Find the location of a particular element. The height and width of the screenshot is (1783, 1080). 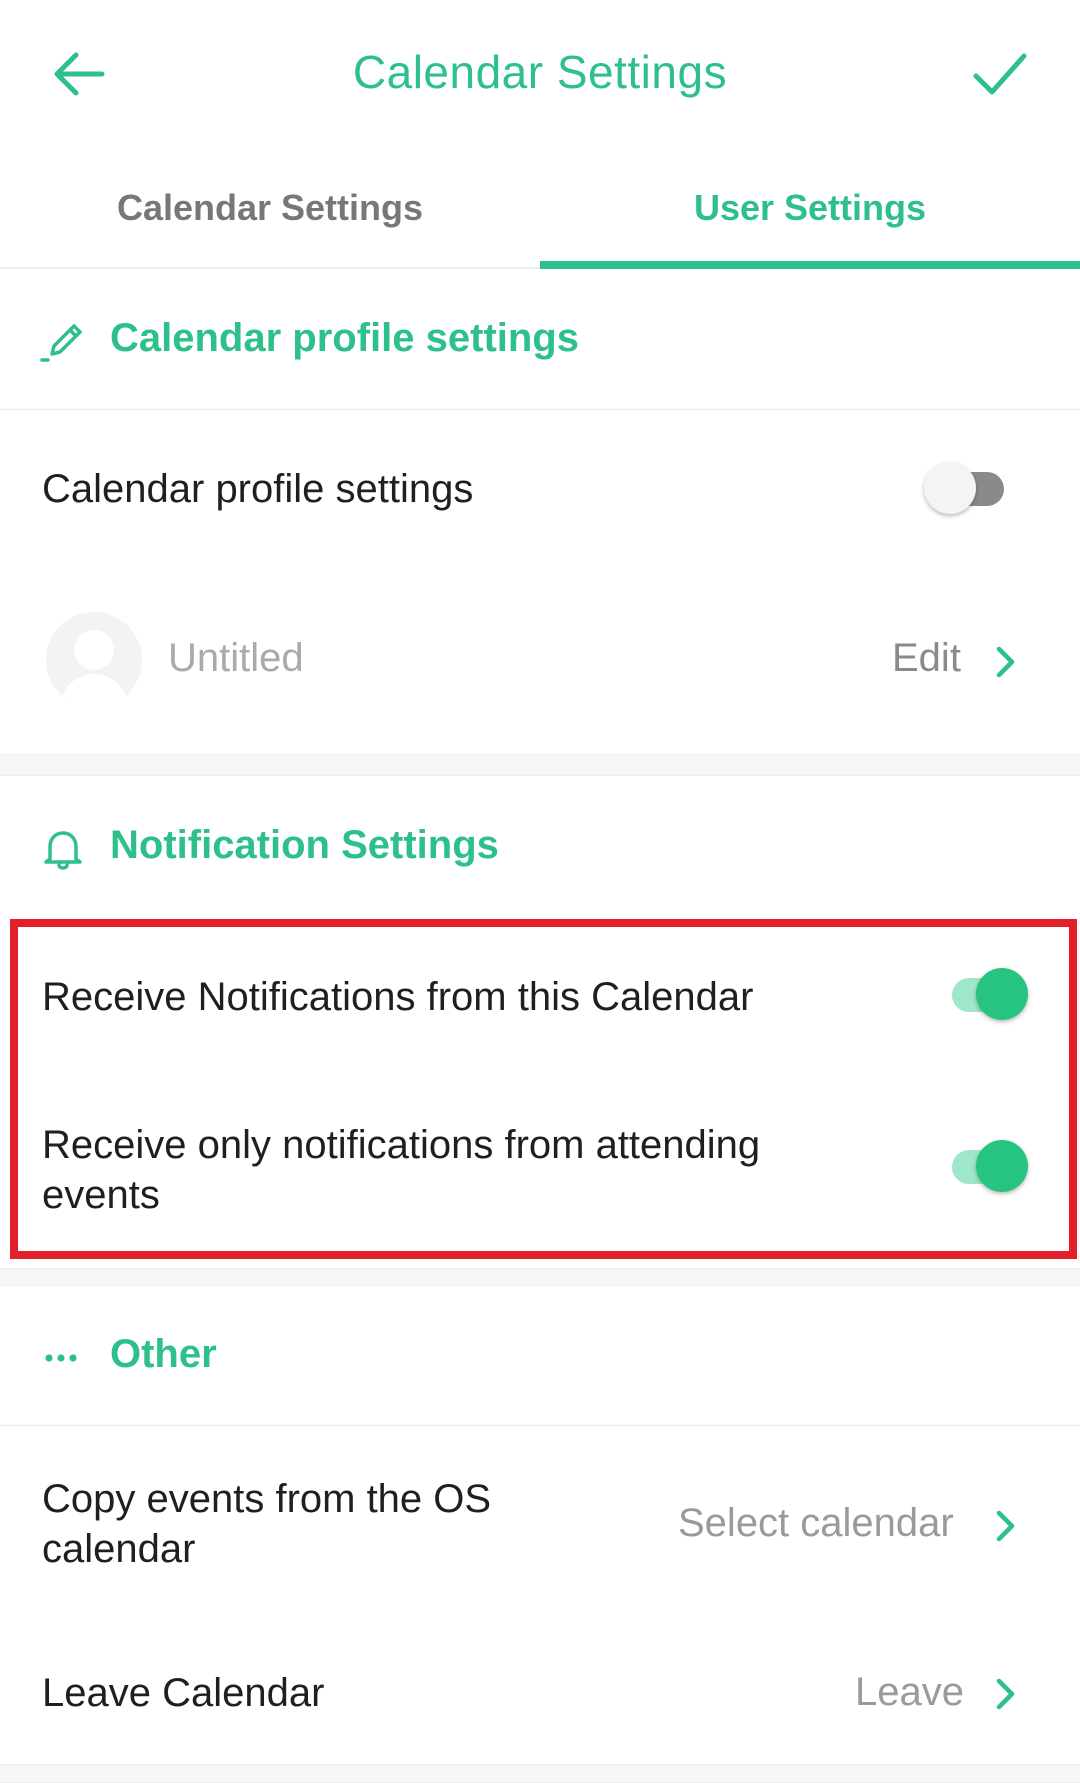

profile-settings-label: Calendar profile settings is located at coordinates (258, 489).